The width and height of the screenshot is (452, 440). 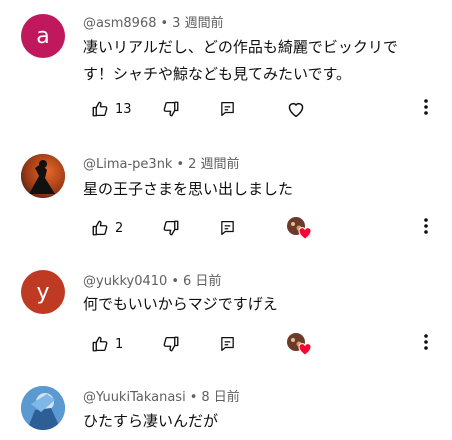 I want to click on comment-time: 2 週間前, so click(x=213, y=164).